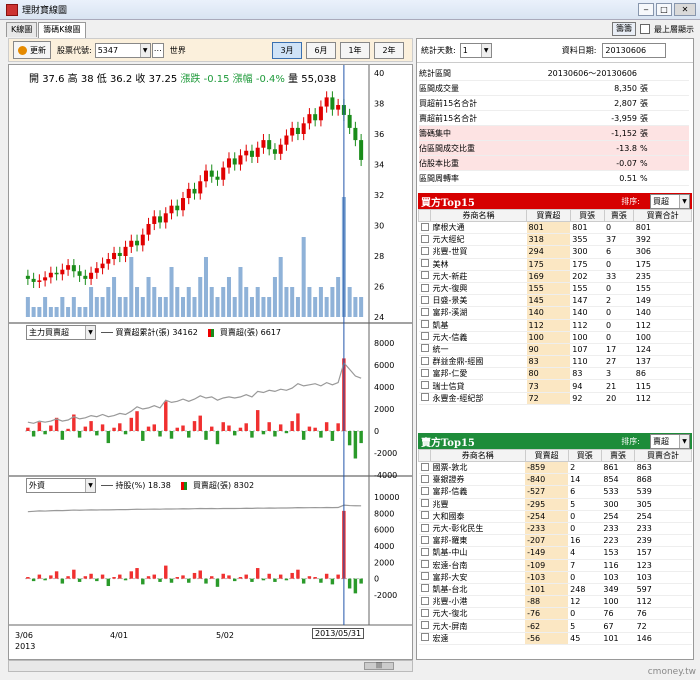  What do you see at coordinates (355, 50) in the screenshot?
I see `range-1y-button: 1年` at bounding box center [355, 50].